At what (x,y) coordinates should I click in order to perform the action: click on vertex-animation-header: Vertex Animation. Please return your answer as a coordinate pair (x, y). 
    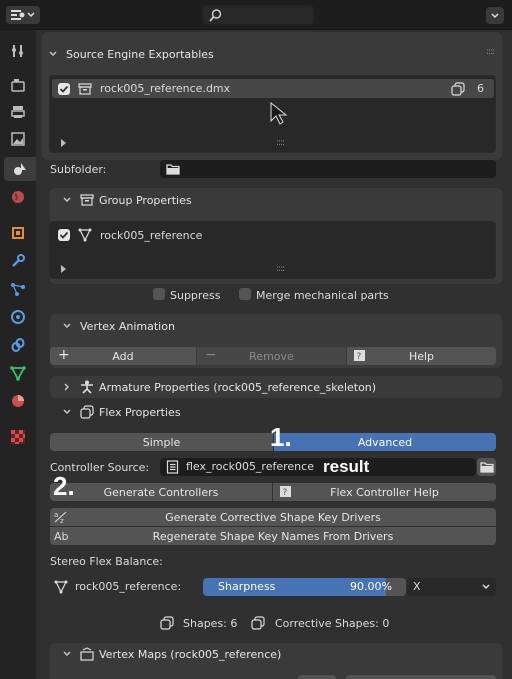
    Looking at the image, I should click on (118, 326).